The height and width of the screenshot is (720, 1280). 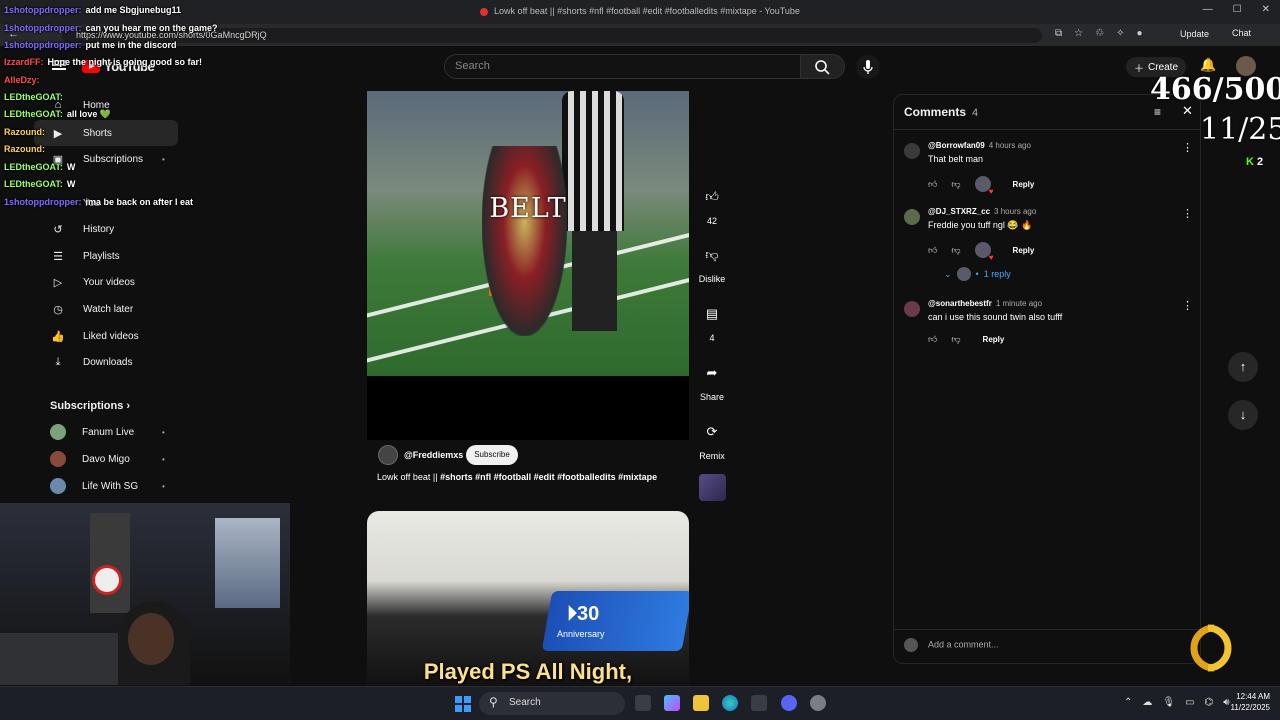 I want to click on channel-label: Life With SG, so click(x=110, y=486).